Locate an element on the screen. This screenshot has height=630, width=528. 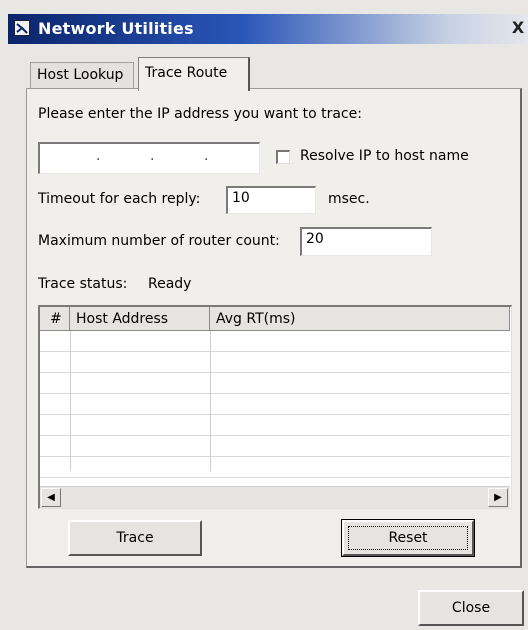
title-bar: Network Utilities X is located at coordinates (268, 29).